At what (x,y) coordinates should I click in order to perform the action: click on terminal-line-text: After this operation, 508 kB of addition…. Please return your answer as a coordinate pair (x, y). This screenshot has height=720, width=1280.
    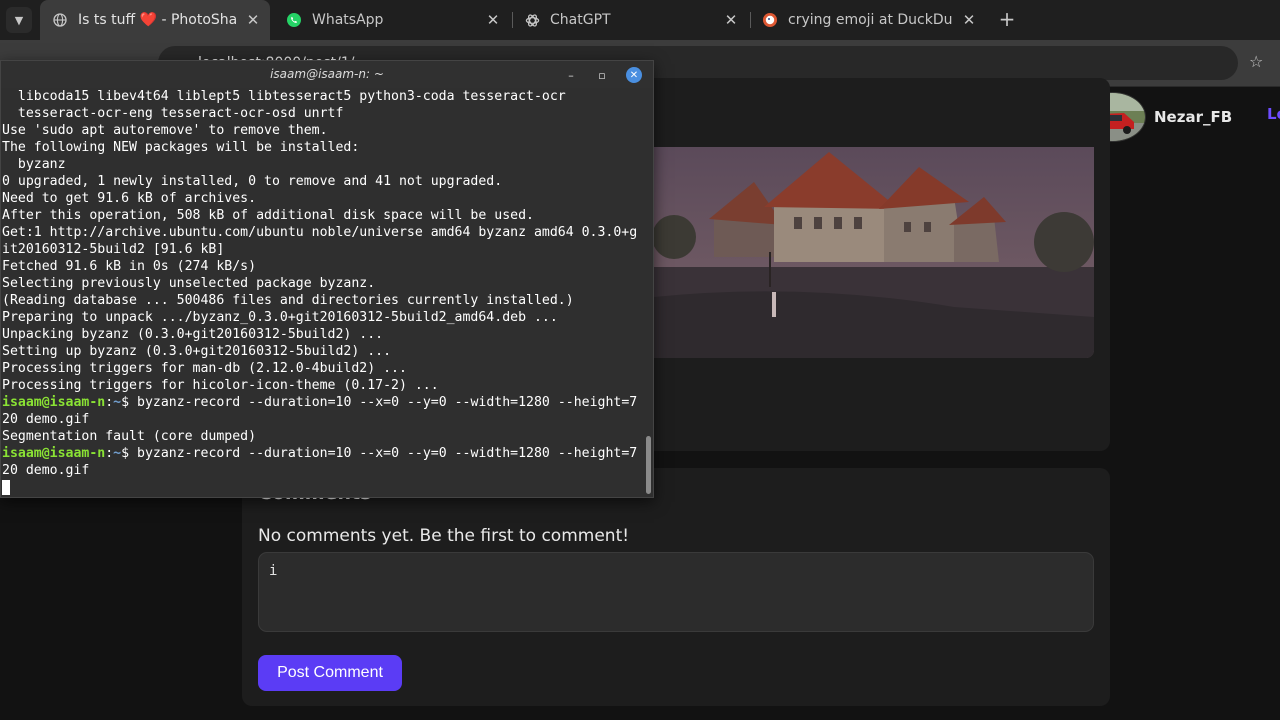
    Looking at the image, I should click on (268, 215).